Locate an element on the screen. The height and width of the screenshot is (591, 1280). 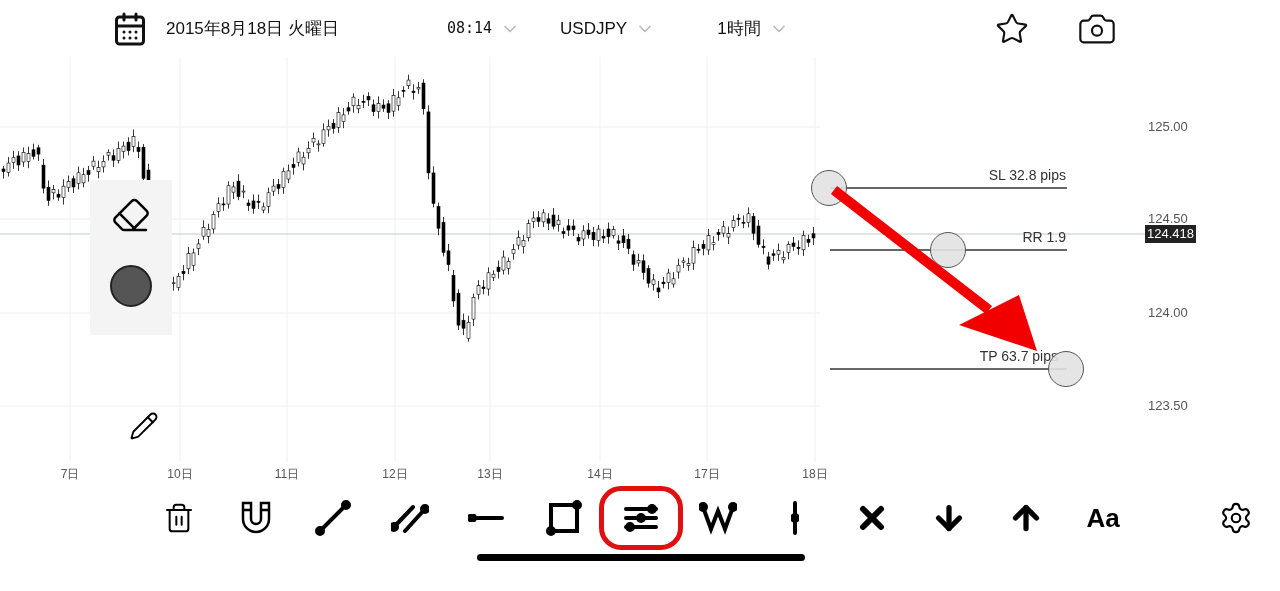
text-tool-button: Aa is located at coordinates (1103, 518).